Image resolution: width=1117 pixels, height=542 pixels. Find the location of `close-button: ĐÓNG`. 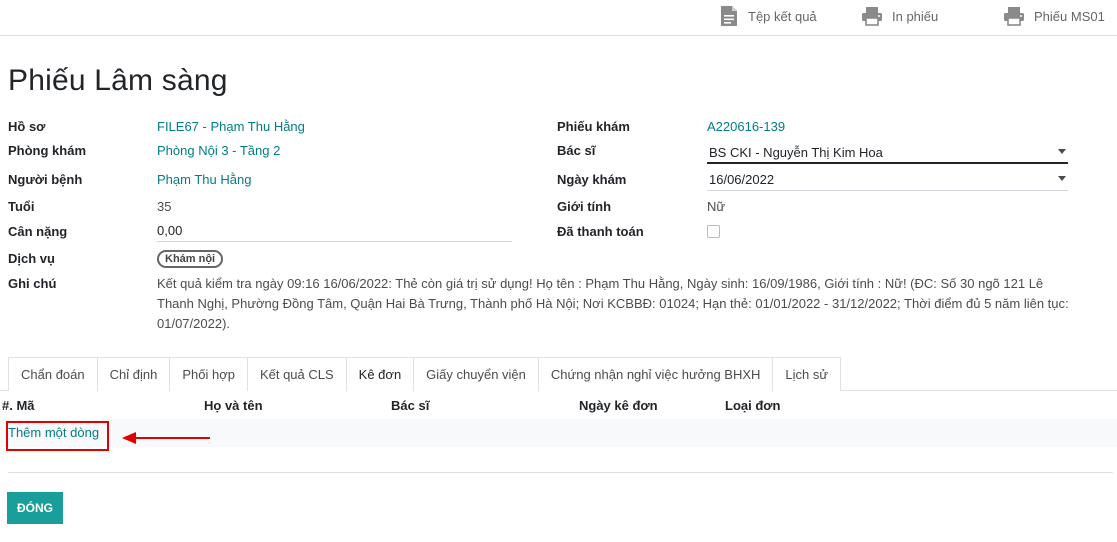

close-button: ĐÓNG is located at coordinates (35, 508).